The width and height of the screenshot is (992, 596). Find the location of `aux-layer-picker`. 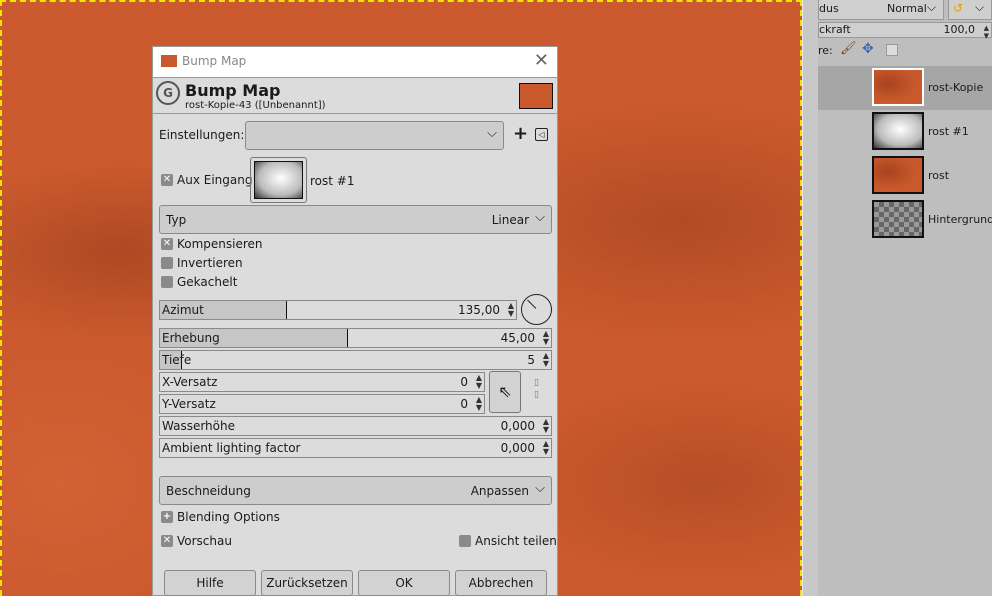

aux-layer-picker is located at coordinates (278, 180).